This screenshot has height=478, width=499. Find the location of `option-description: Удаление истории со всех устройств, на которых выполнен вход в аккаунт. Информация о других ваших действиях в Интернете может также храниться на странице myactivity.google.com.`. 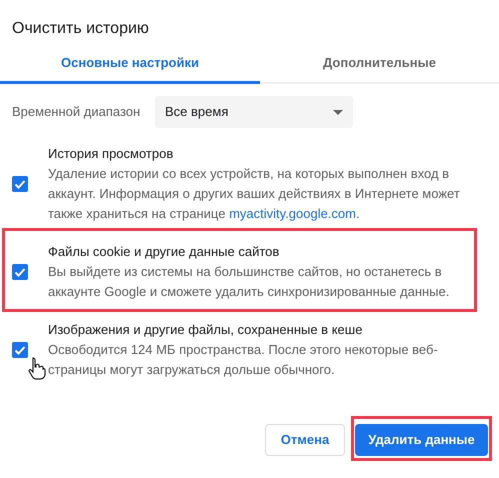

option-description: Удаление истории со всех устройств, на которых выполнен вход в аккаунт. Информация о других ваших действиях в Интернете может также храниться на странице myactivity.google.com. is located at coordinates (254, 194).